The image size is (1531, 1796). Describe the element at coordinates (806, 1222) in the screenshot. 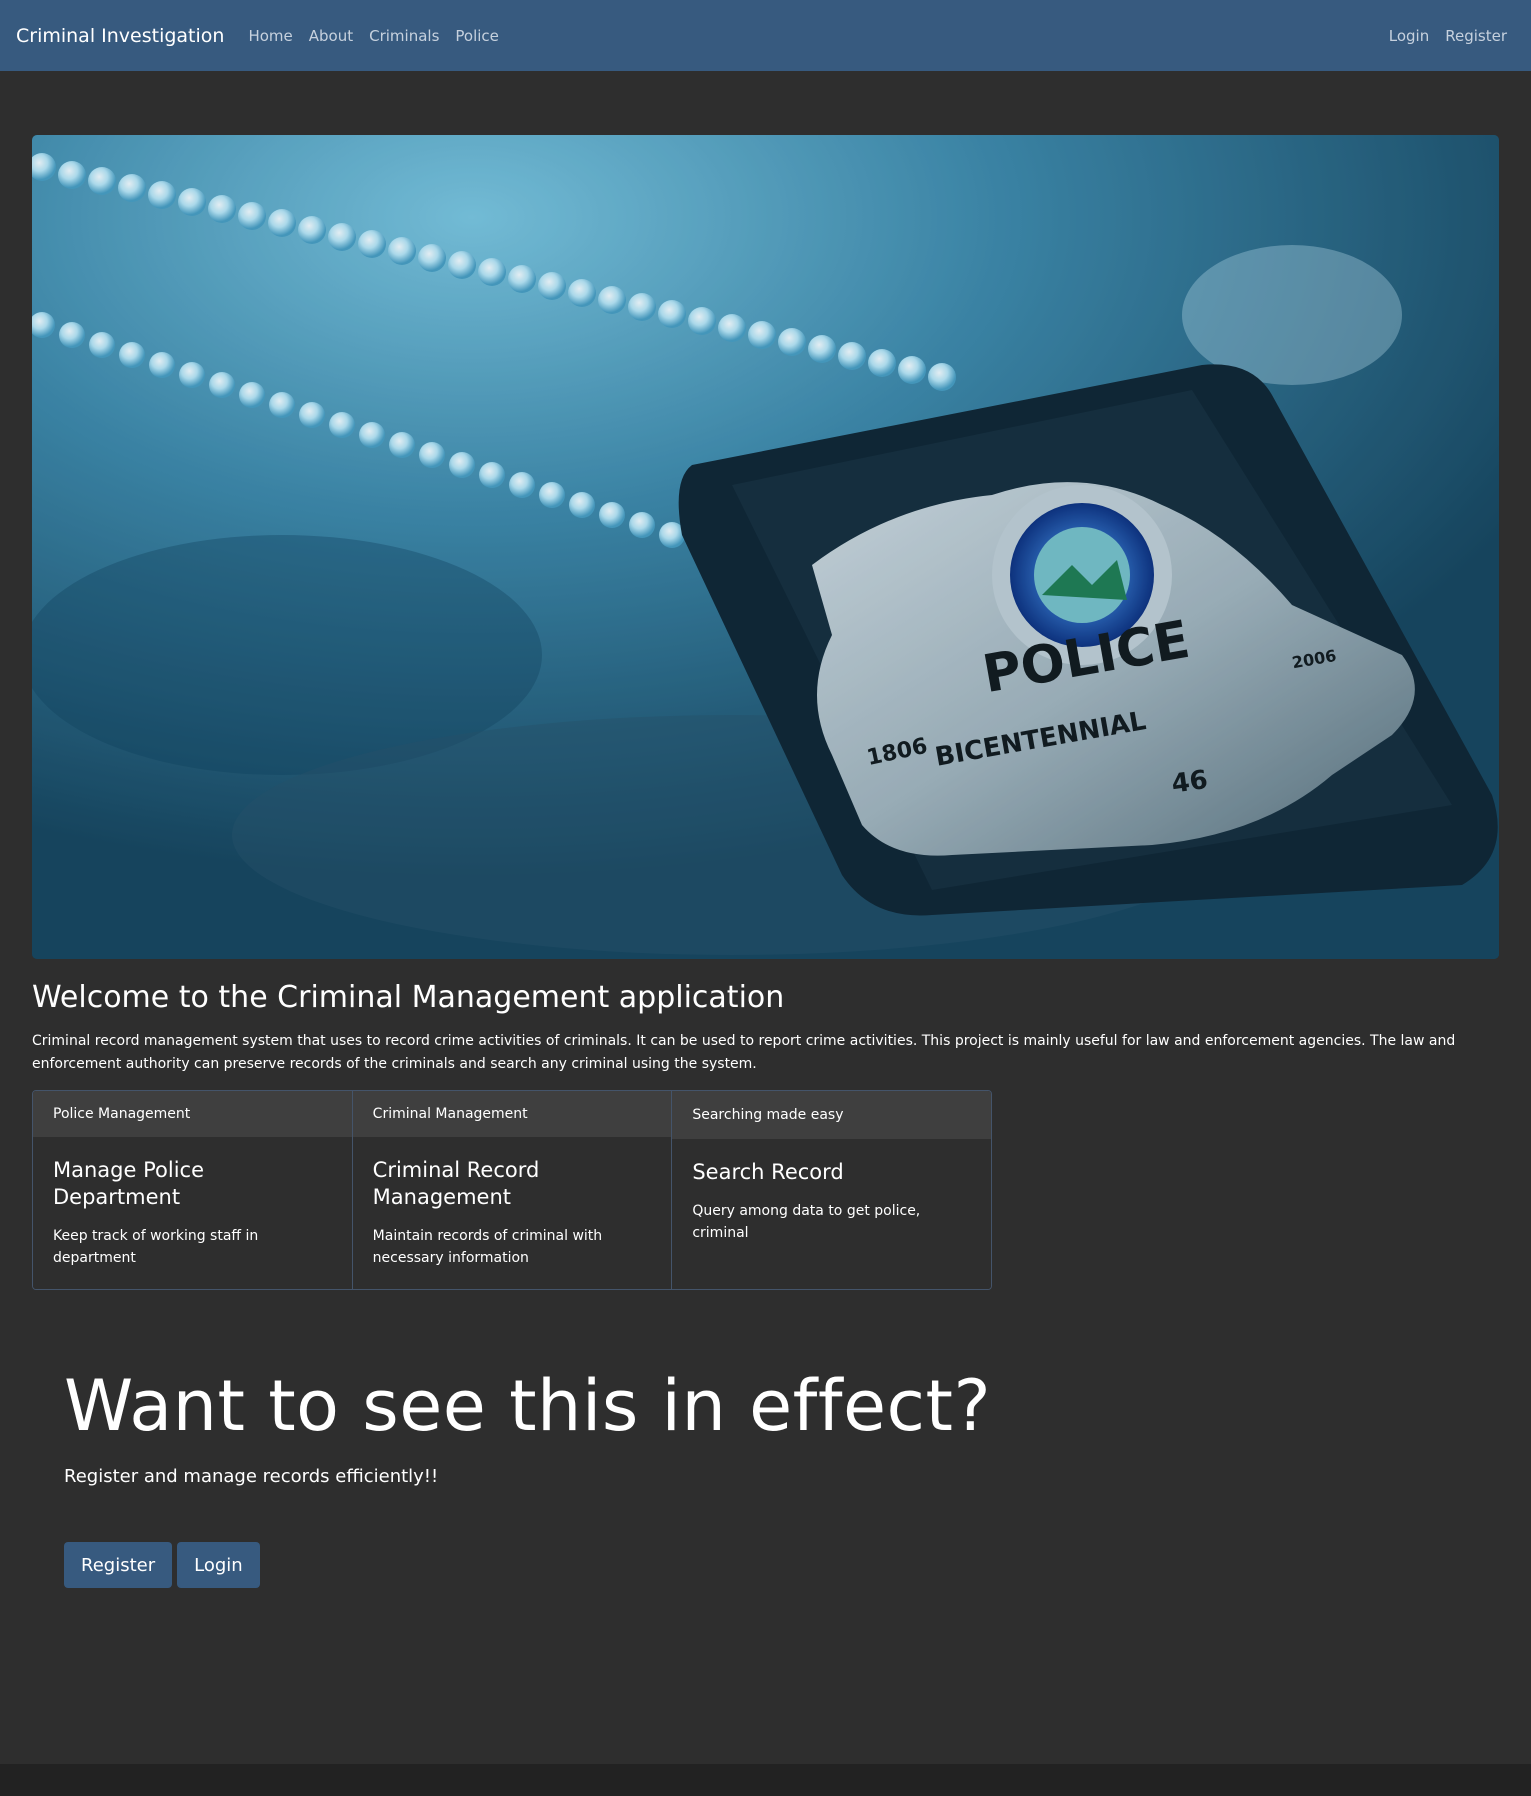

I see `card-text: Query among data to get police, criminal` at that location.